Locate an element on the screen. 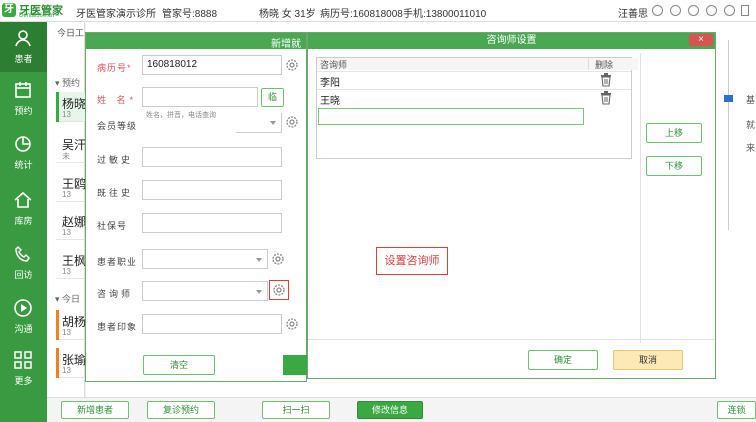  dialog-title: 咨询师设置 is located at coordinates (511, 40).